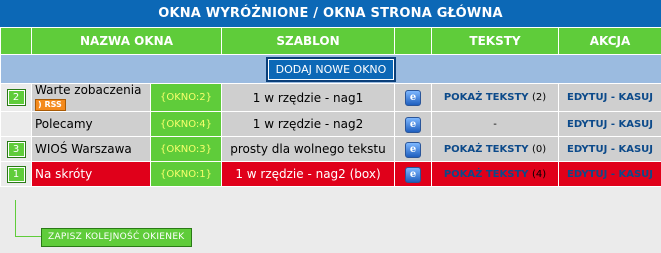  Describe the element at coordinates (539, 149) in the screenshot. I see `texts-count: (0)` at that location.